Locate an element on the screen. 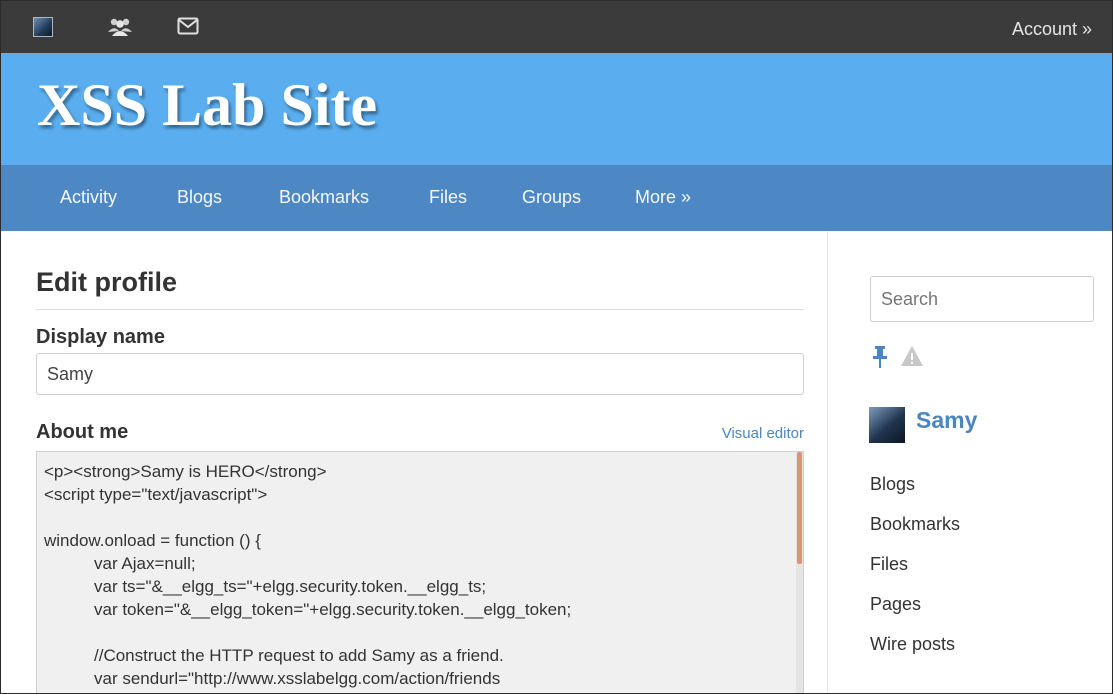  about-me-label: About me is located at coordinates (82, 432).